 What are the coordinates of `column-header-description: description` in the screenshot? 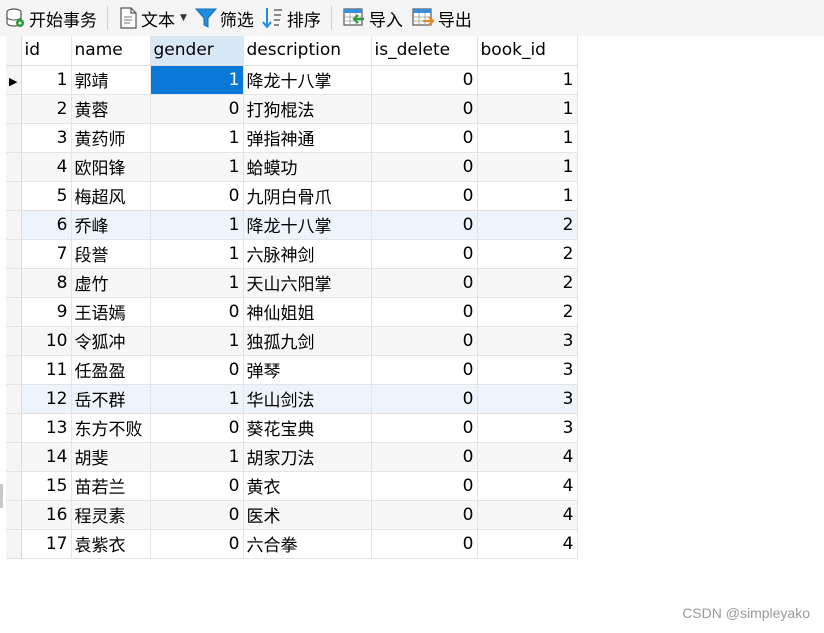 It's located at (307, 51).